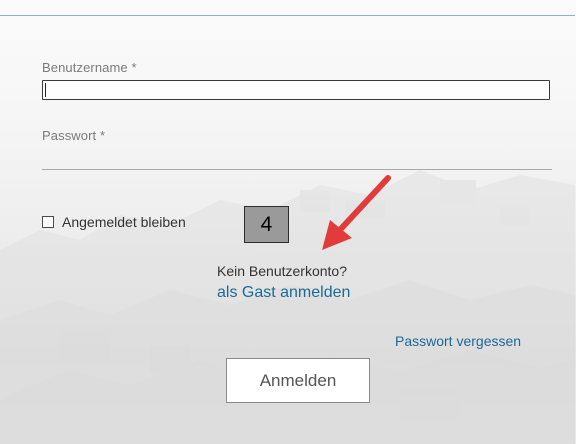 The image size is (585, 444). I want to click on step-number-badge: 4, so click(266, 224).